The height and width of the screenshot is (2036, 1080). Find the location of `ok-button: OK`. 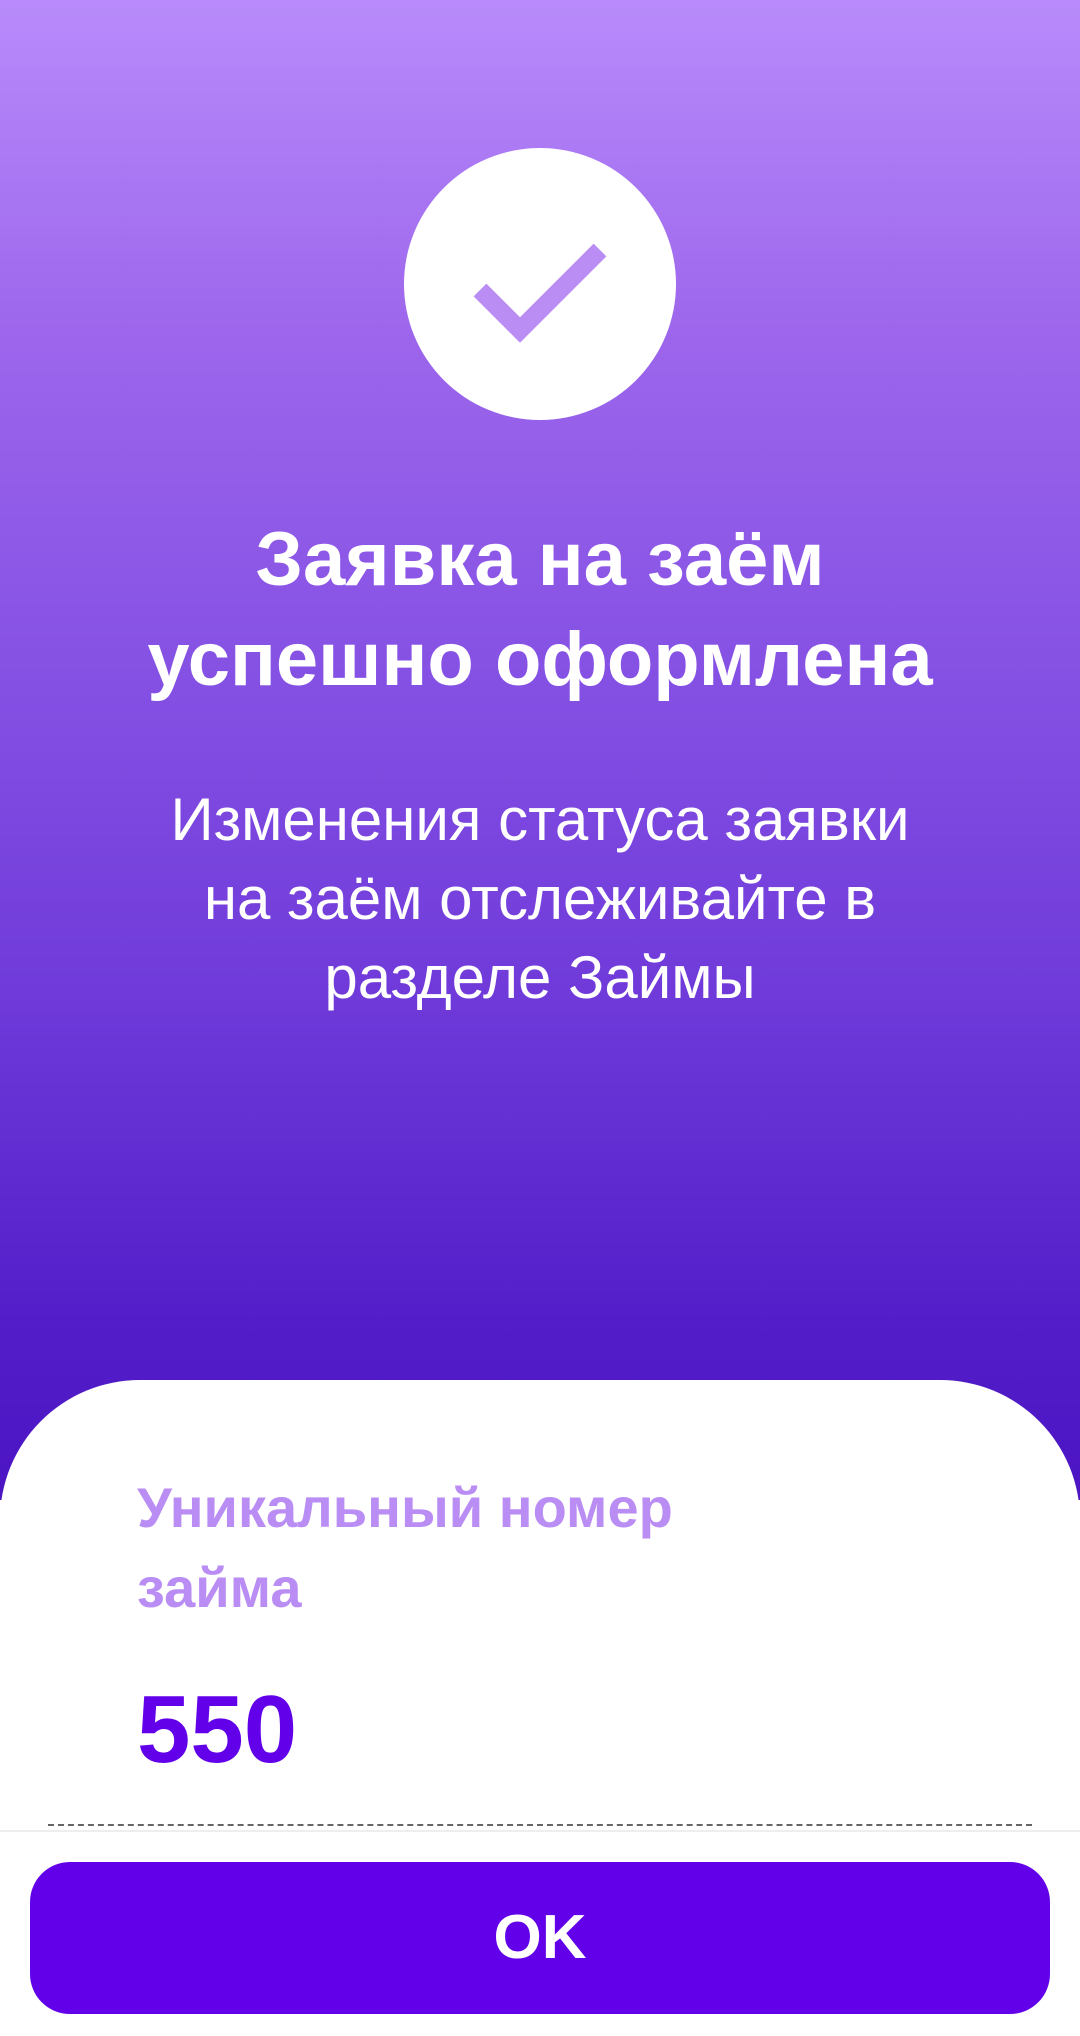

ok-button: OK is located at coordinates (540, 1938).